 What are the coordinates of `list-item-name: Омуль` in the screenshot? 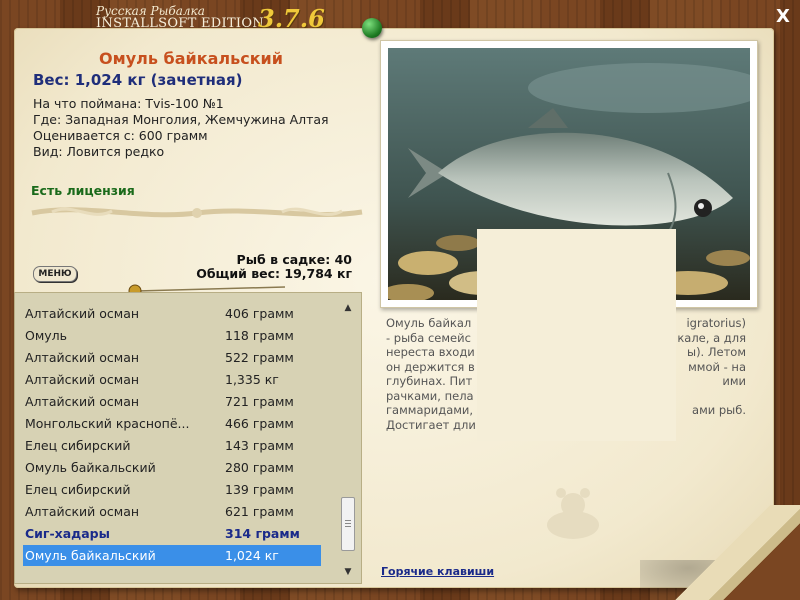 It's located at (46, 335).